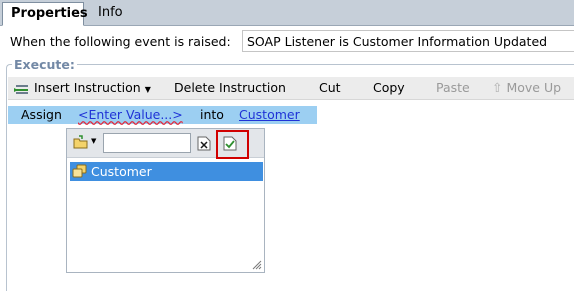 Image resolution: width=574 pixels, height=291 pixels. I want to click on clear-icon, so click(204, 143).